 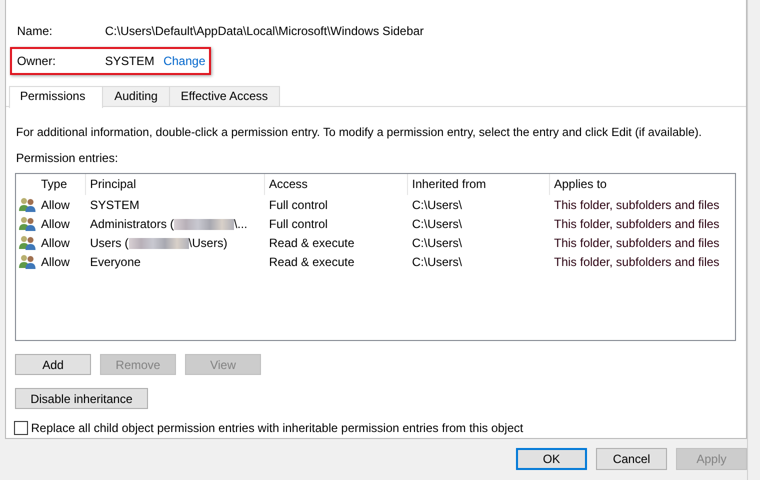 I want to click on column-header: Inherited from, so click(x=479, y=184).